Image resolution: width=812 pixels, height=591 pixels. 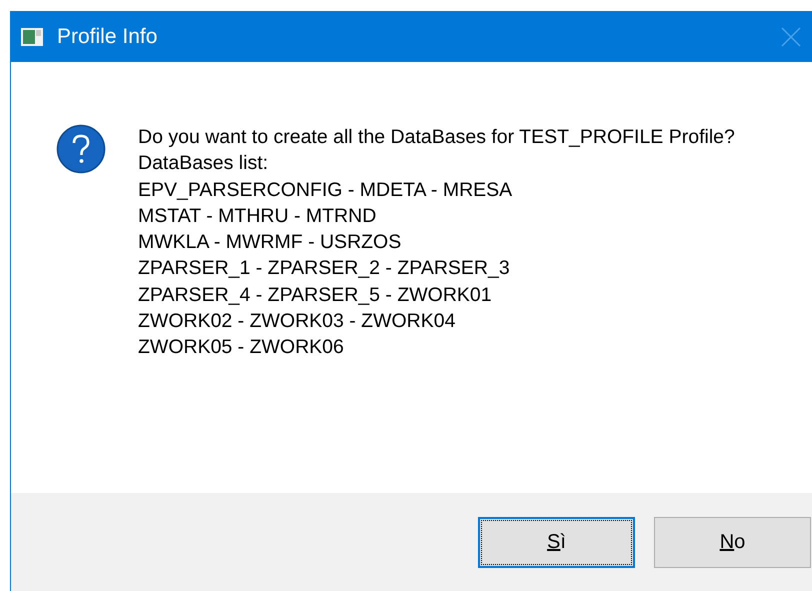 What do you see at coordinates (204, 163) in the screenshot?
I see `message-line: DataBases list:` at bounding box center [204, 163].